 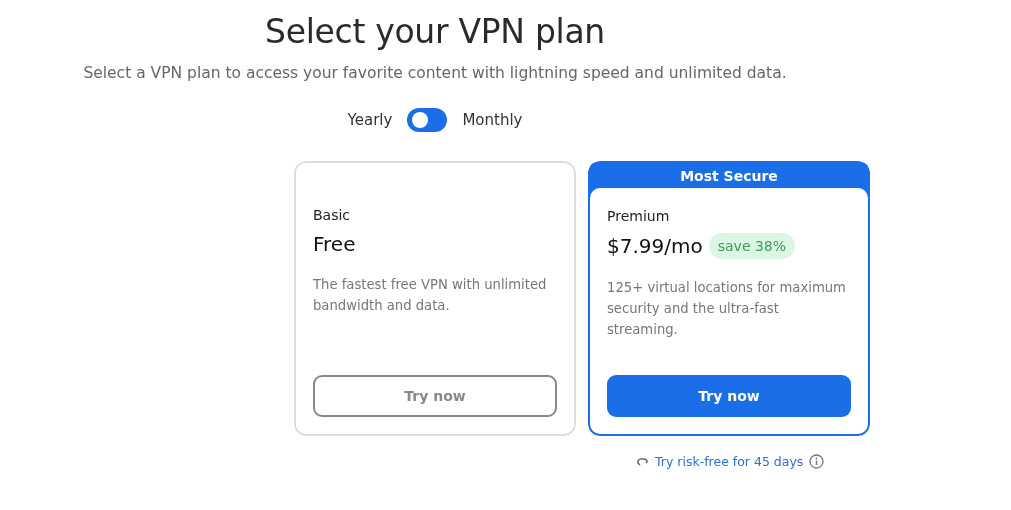 I want to click on badge-label: Most Secure, so click(x=729, y=175).